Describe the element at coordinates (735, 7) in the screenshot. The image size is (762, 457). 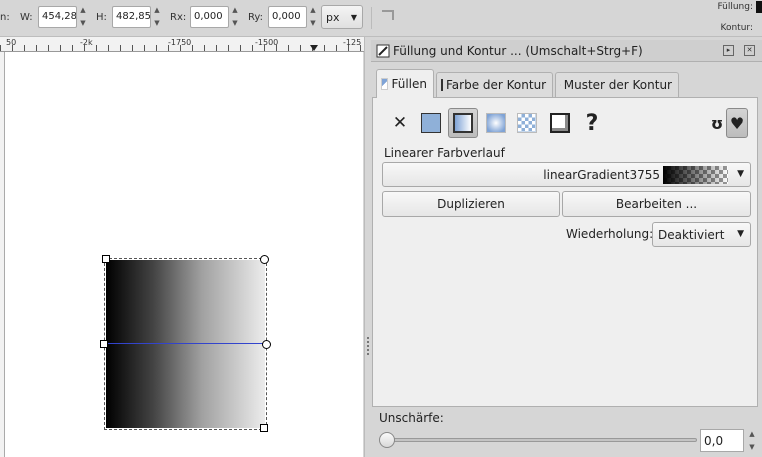
I see `fill-indicator-label: Füllung:` at that location.